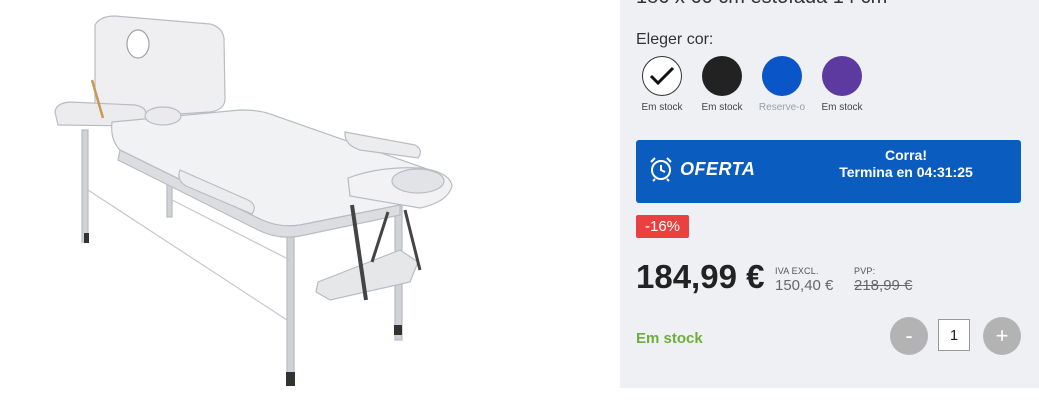 Image resolution: width=1039 pixels, height=401 pixels. I want to click on color-selector-label: Eleger cor:, so click(675, 39).